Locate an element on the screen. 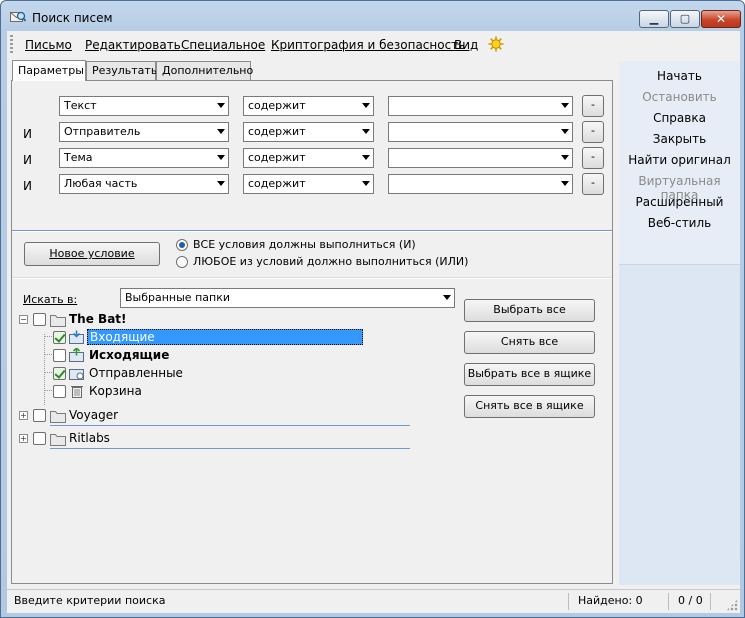 Image resolution: width=745 pixels, height=618 pixels. tree-account-thebat: − The Bat! is located at coordinates (162, 319).